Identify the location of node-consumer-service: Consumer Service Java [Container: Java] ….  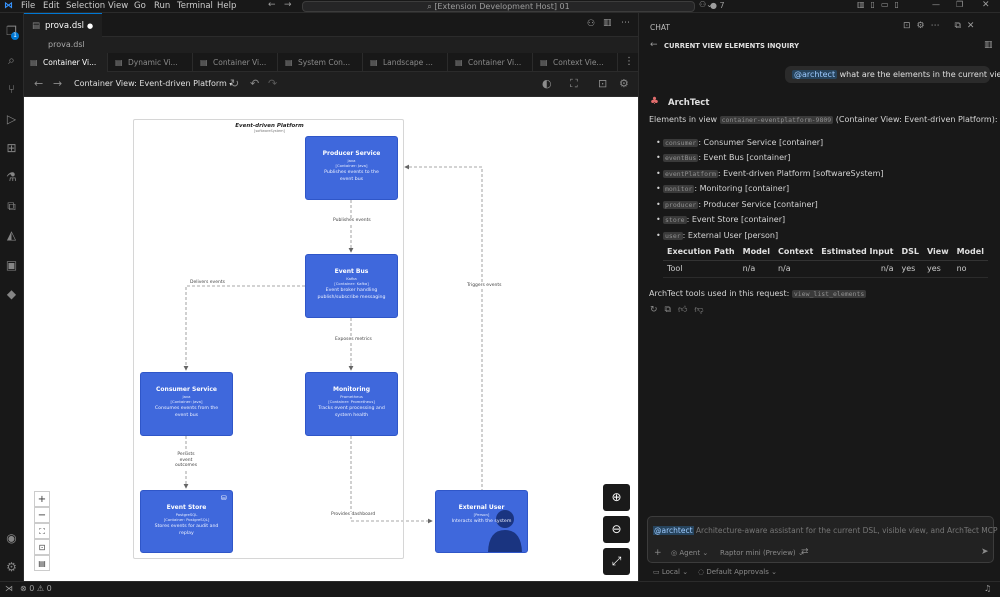
(186, 404).